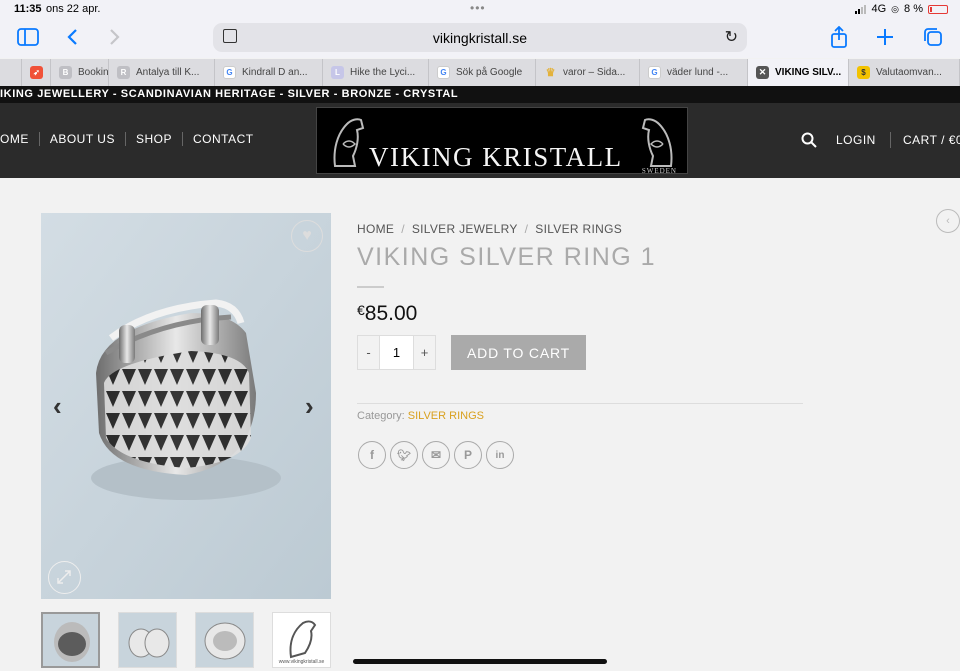  What do you see at coordinates (809, 140) in the screenshot?
I see `search-icon` at bounding box center [809, 140].